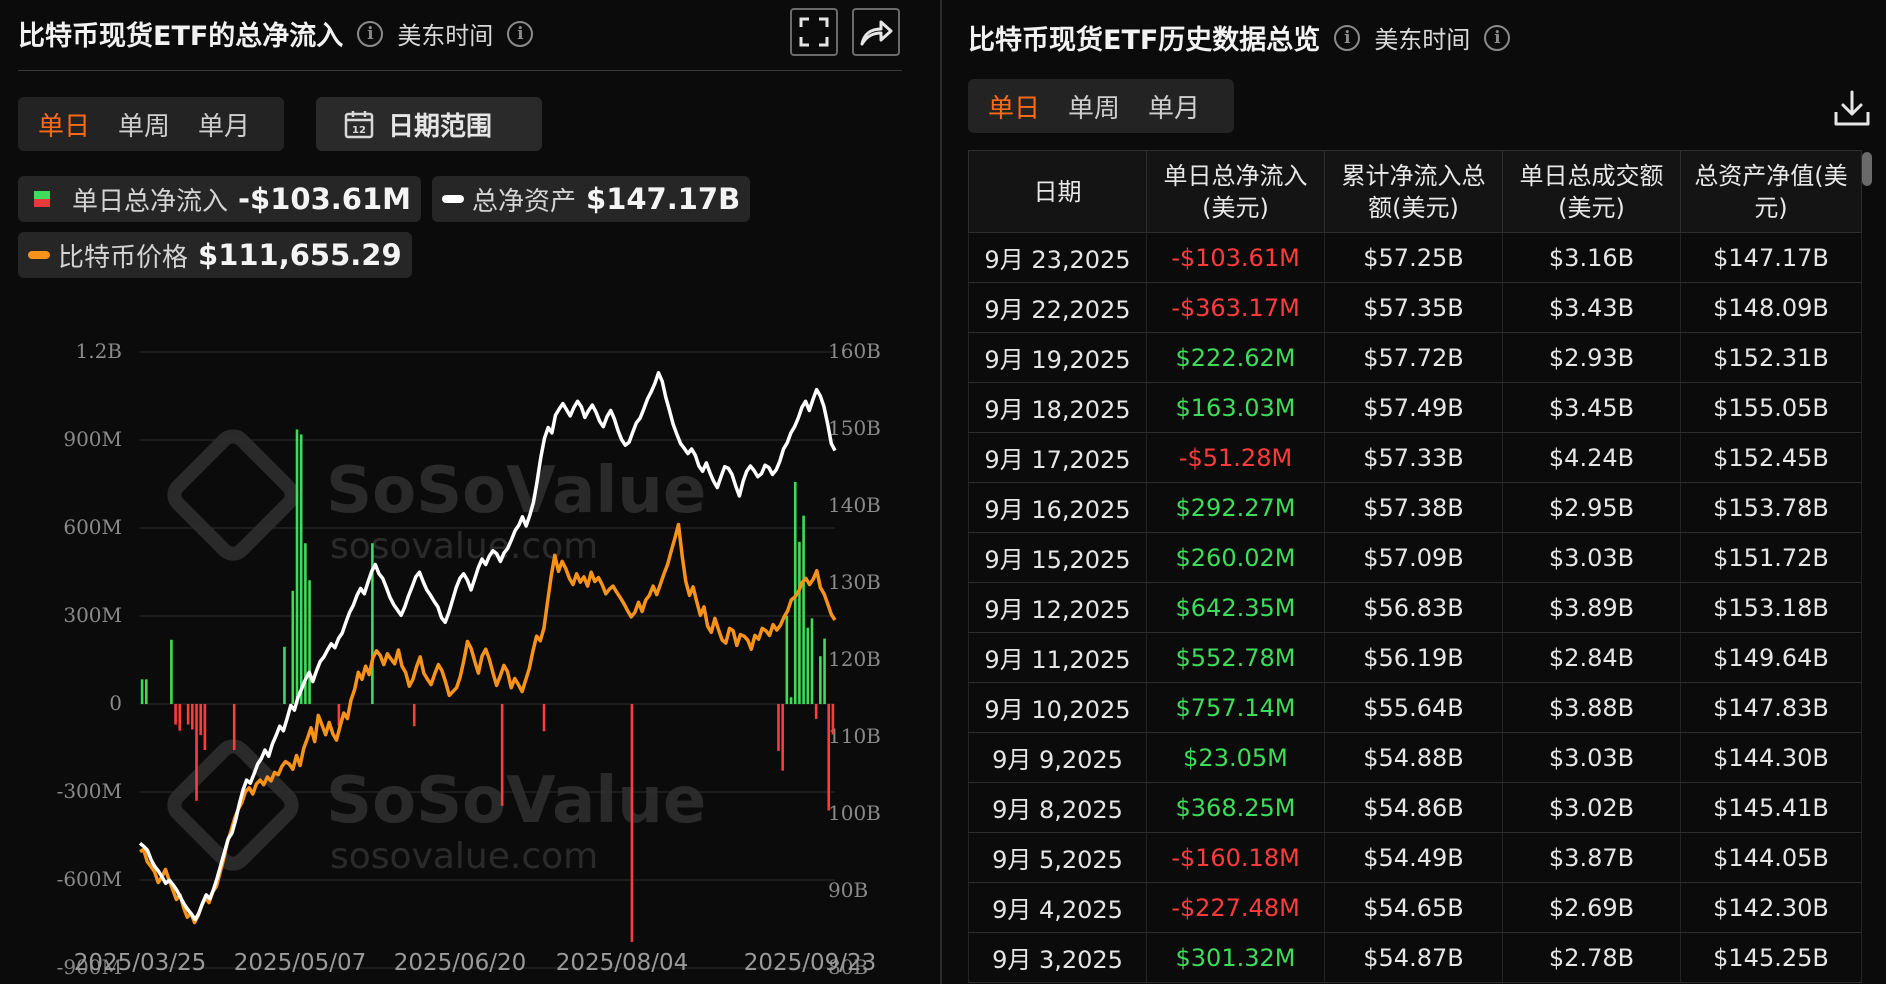 The height and width of the screenshot is (984, 1886). What do you see at coordinates (1592, 308) in the screenshot?
I see `value-cell: $3.43B` at bounding box center [1592, 308].